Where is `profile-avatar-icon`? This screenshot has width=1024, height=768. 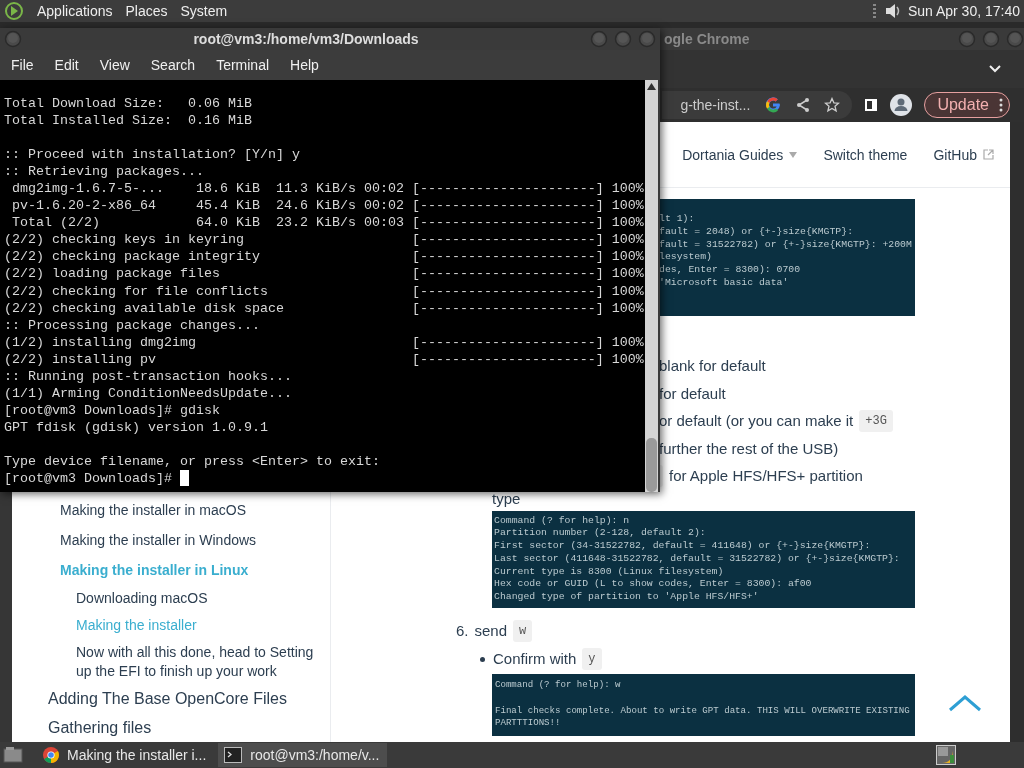
profile-avatar-icon is located at coordinates (901, 105).